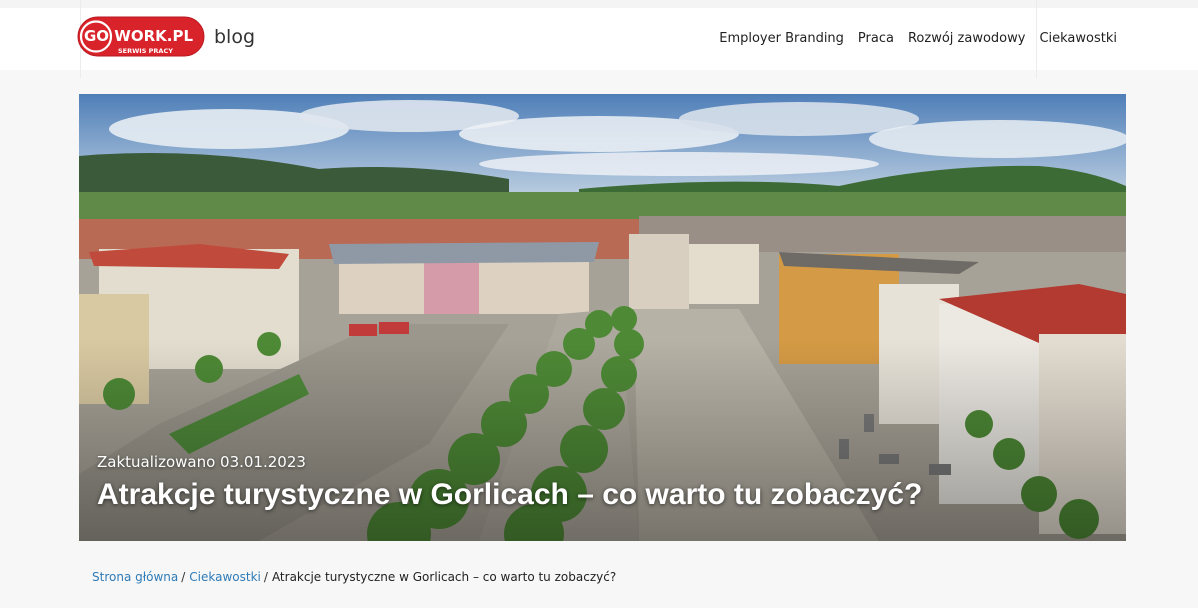 This screenshot has width=1198, height=608. I want to click on nav-rozwoj-zawodowy: Rozwój zawodowy, so click(966, 39).